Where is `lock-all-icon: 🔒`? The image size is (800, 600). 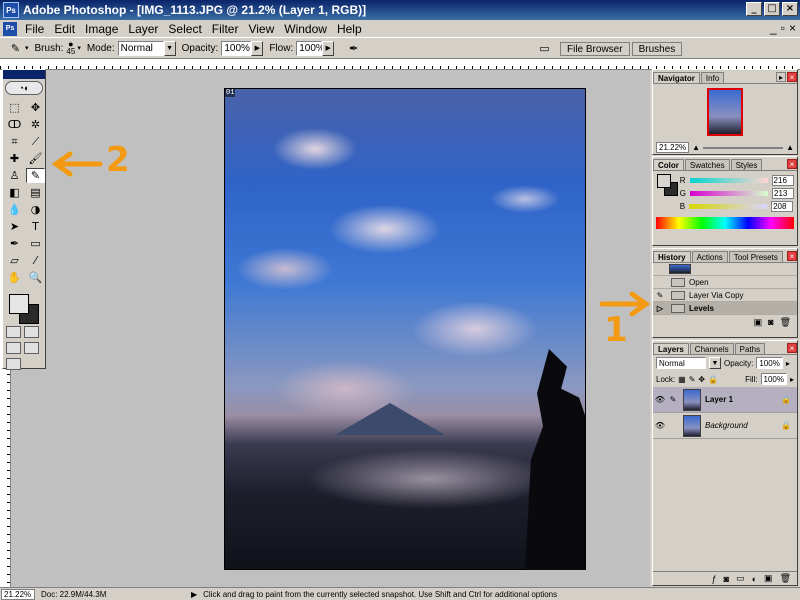 lock-all-icon: 🔒 is located at coordinates (713, 379).